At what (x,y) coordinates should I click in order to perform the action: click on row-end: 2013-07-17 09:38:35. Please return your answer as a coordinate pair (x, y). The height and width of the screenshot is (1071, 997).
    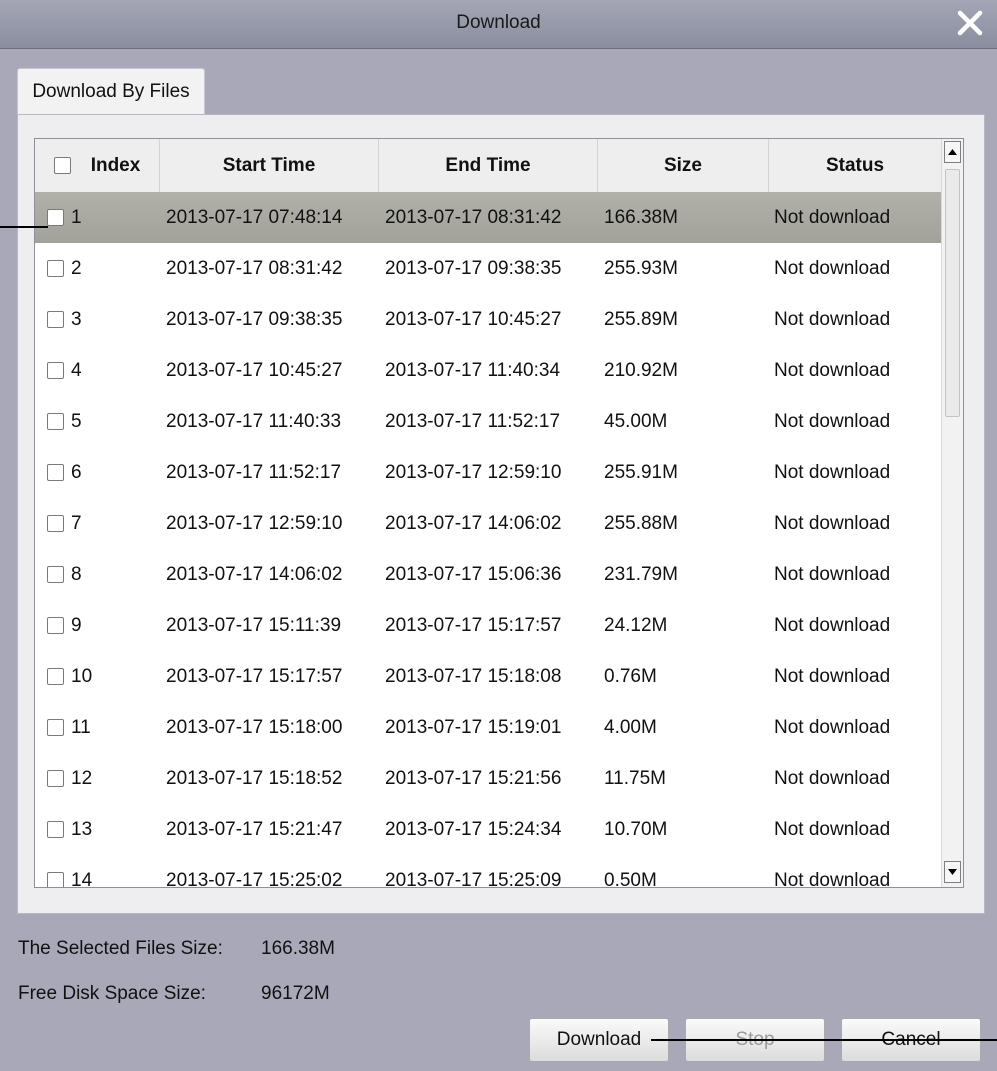
    Looking at the image, I should click on (473, 268).